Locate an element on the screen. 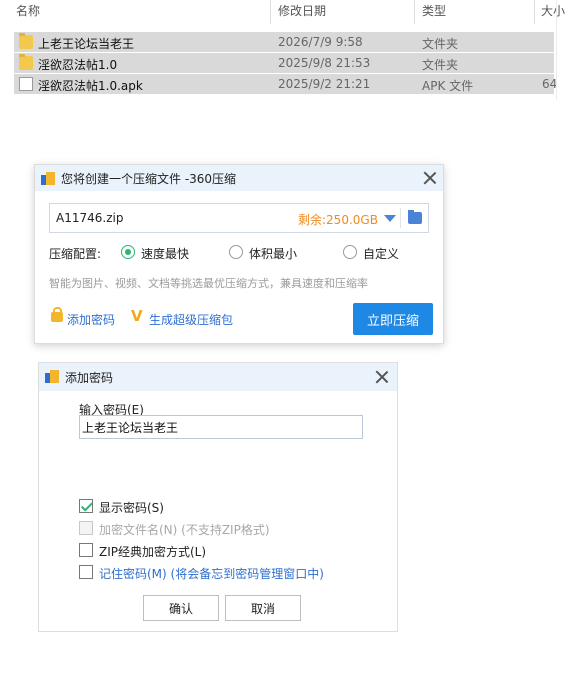 This screenshot has height=688, width=568. checkbox-label: ZIP经典加密方式(L) is located at coordinates (153, 552).